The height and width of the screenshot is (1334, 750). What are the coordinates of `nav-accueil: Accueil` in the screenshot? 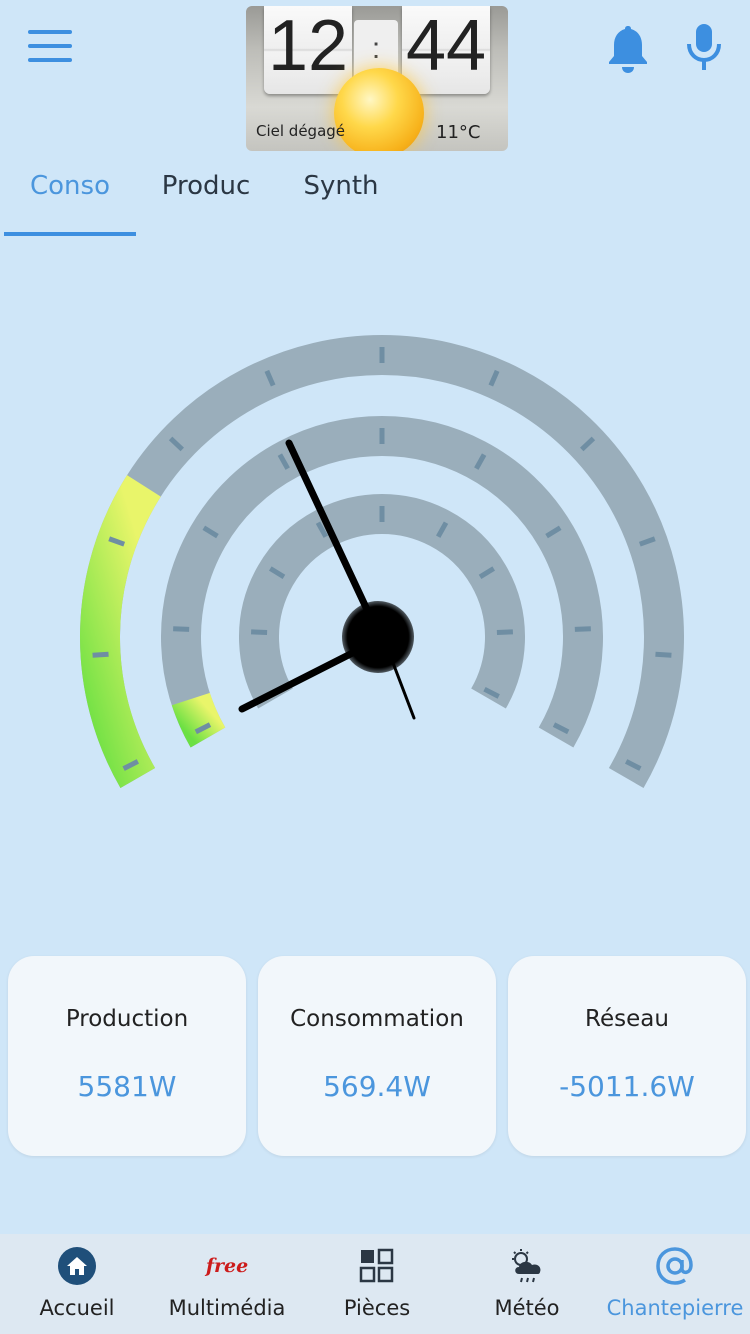 It's located at (77, 1284).